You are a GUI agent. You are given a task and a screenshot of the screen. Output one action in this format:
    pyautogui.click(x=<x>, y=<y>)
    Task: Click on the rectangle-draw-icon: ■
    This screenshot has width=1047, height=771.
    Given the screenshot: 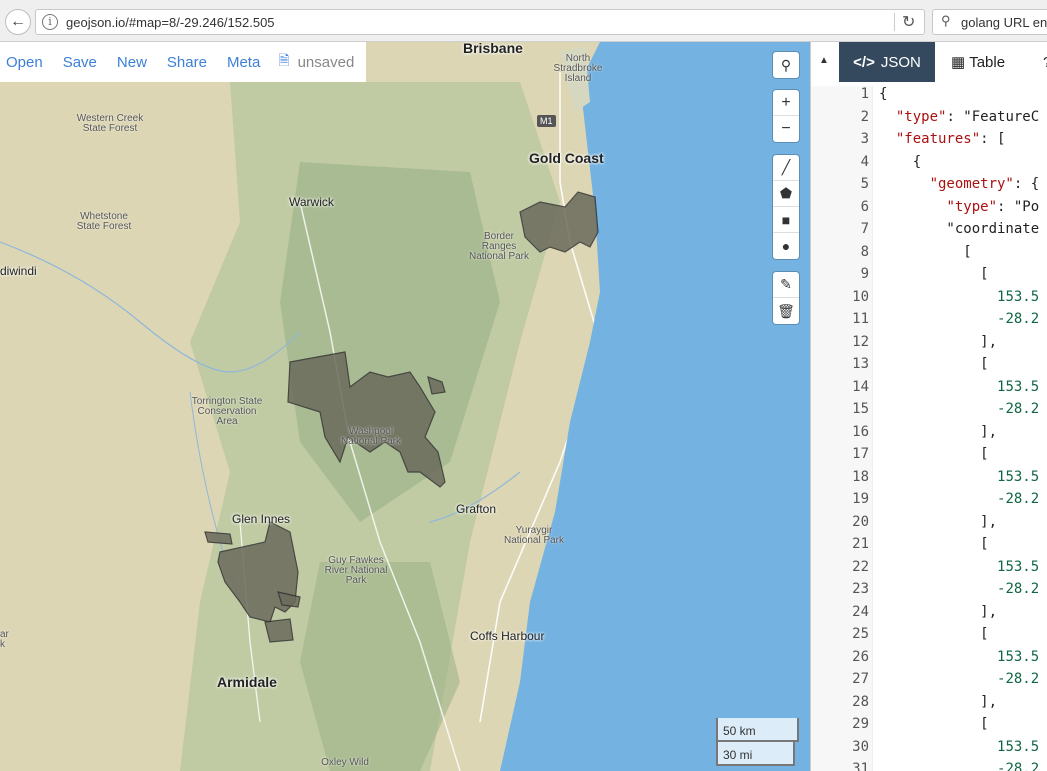 What is the action you would take?
    pyautogui.click(x=786, y=220)
    